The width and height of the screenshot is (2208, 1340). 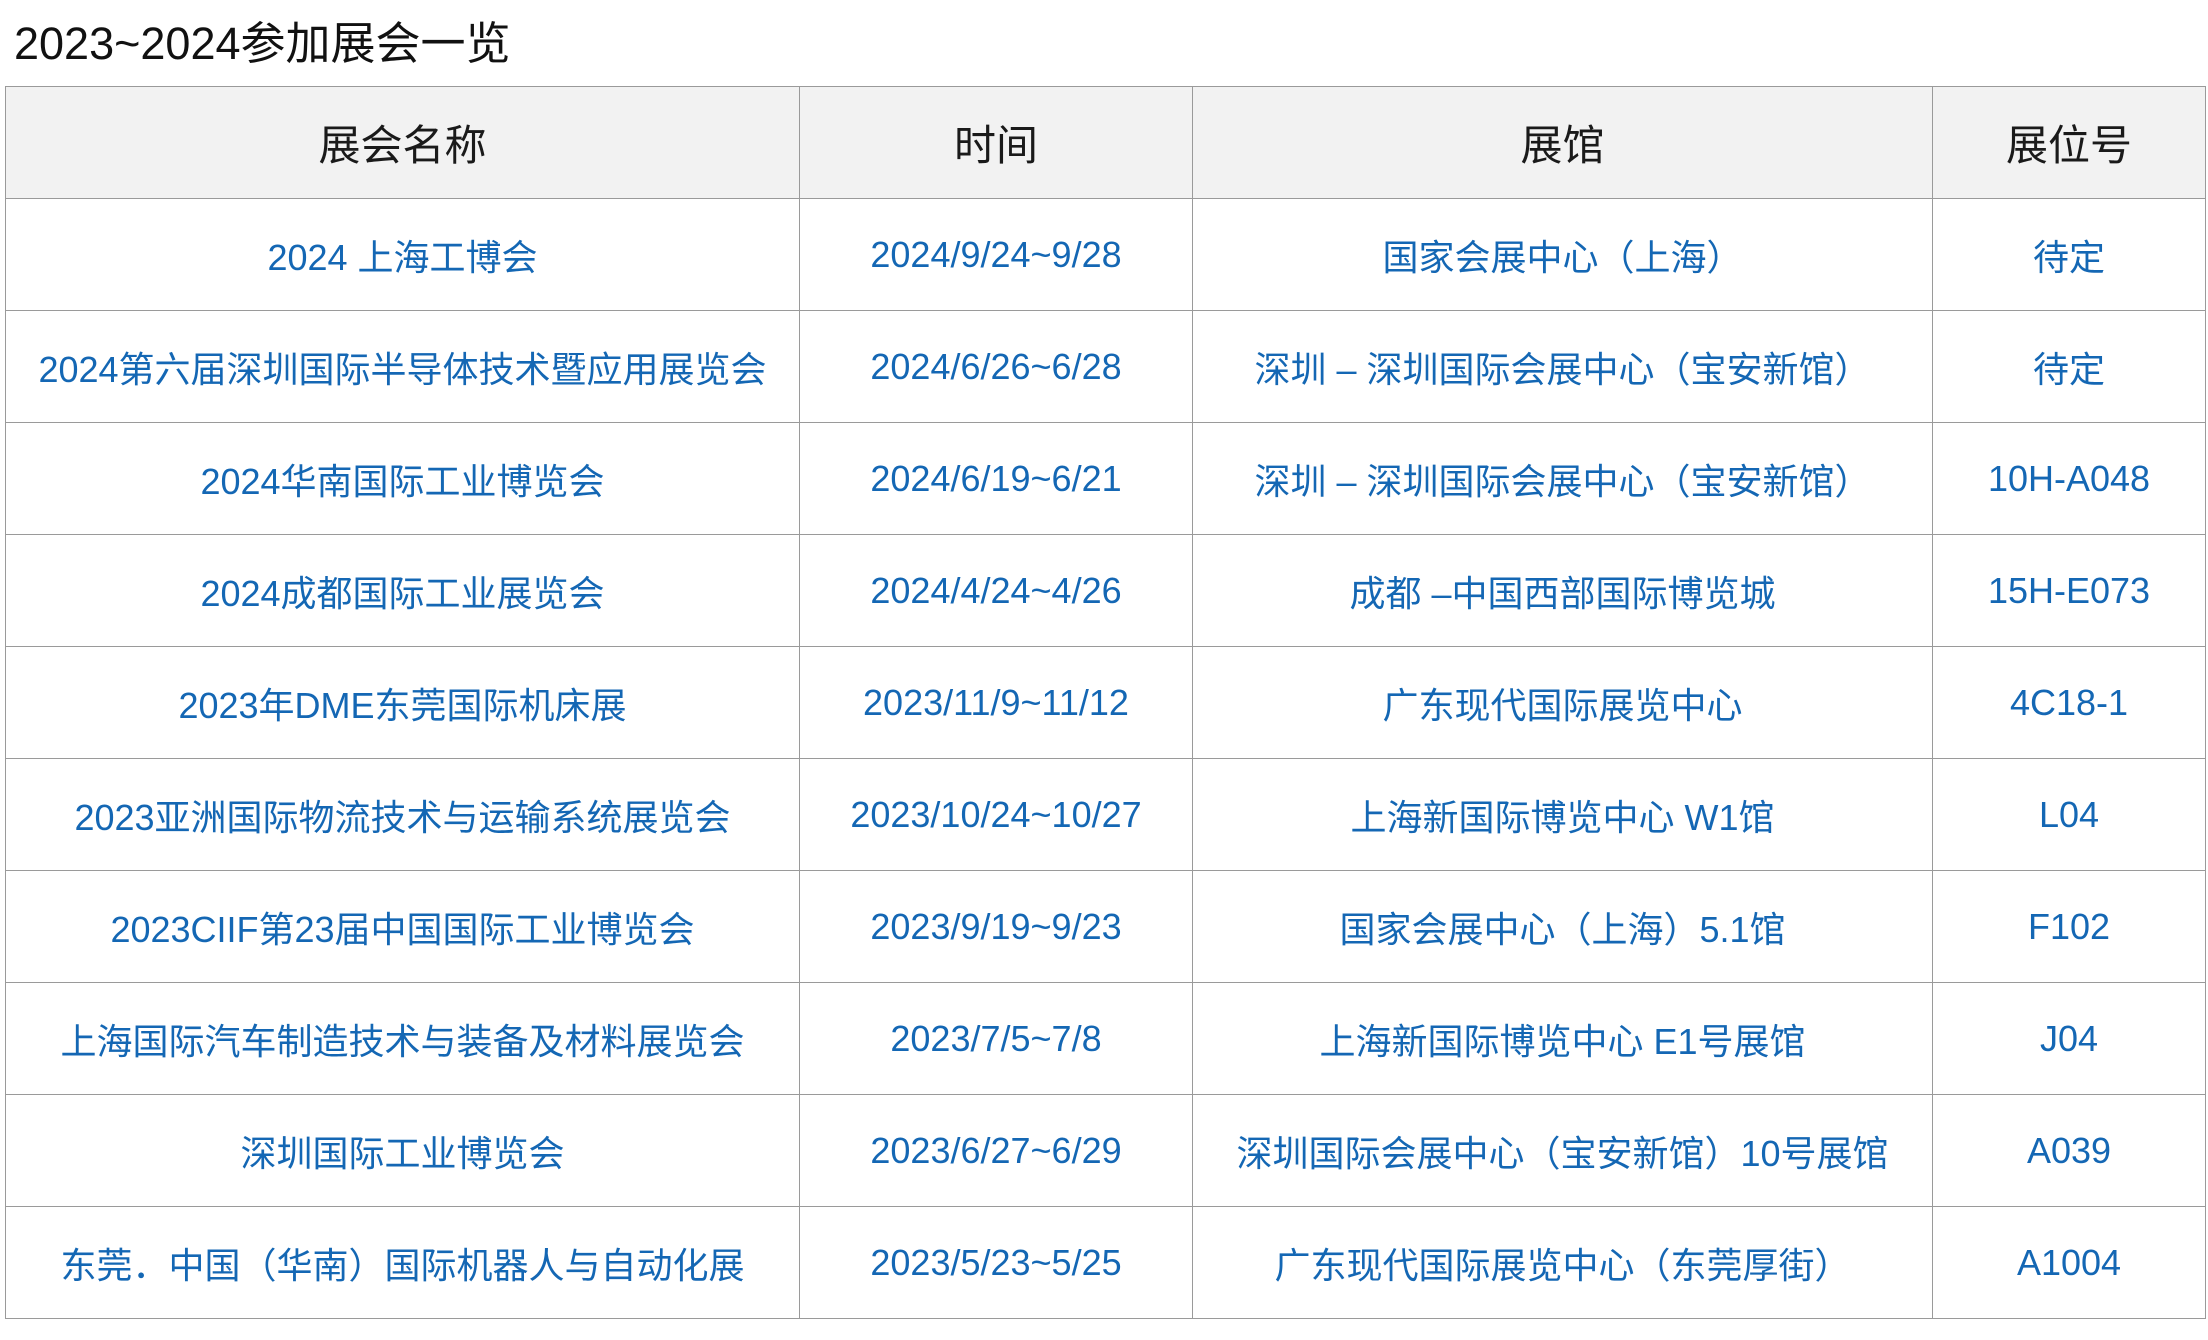 What do you see at coordinates (996, 926) in the screenshot?
I see `cell-time: 2023/9/19~9/23` at bounding box center [996, 926].